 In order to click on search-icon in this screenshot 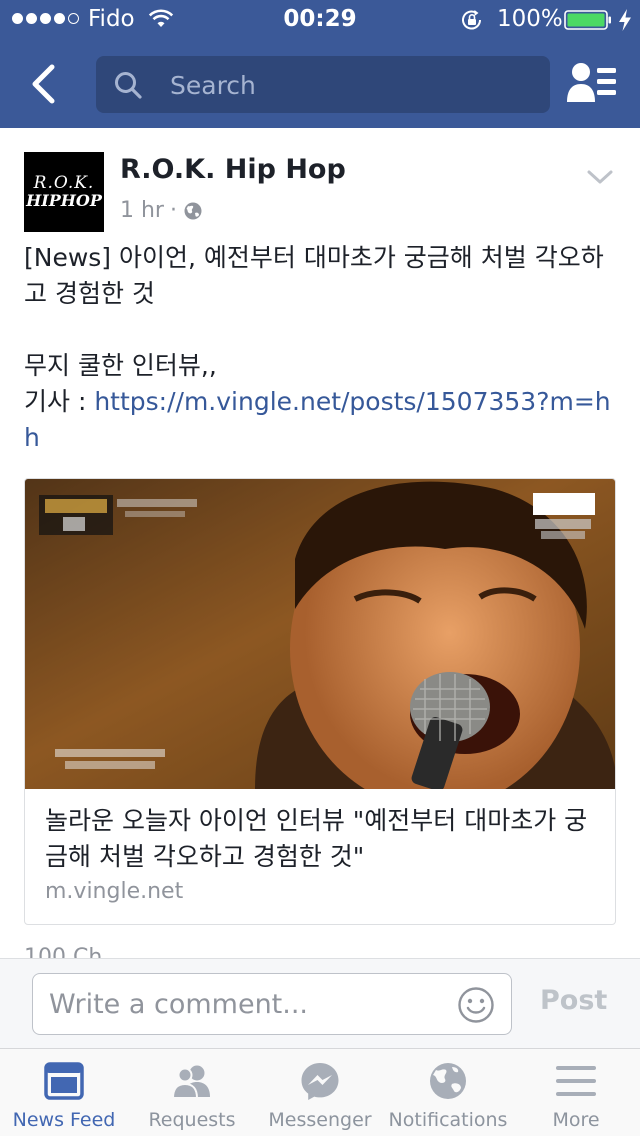, I will do `click(128, 85)`.